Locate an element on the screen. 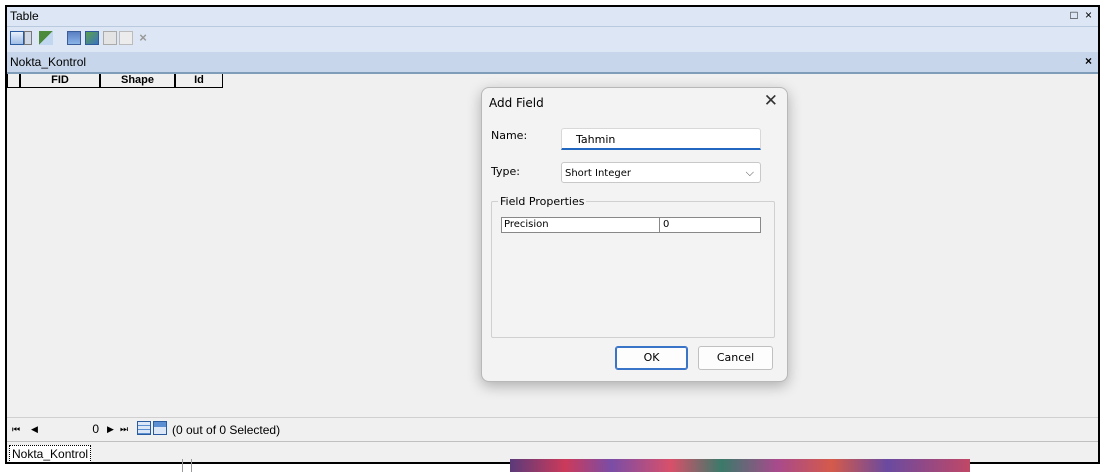  tab-close-button: × is located at coordinates (1088, 61).